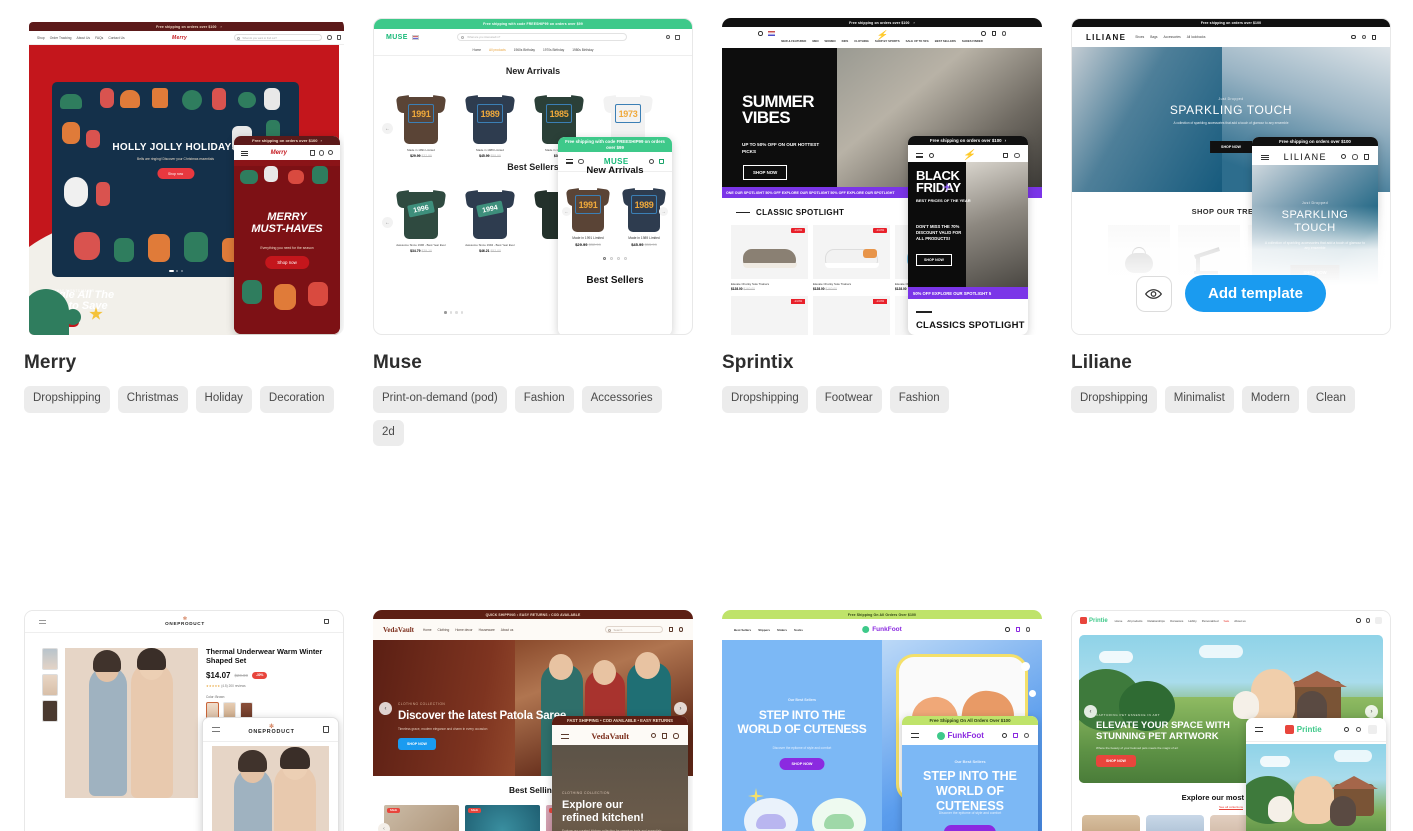 This screenshot has width=1413, height=831. What do you see at coordinates (882, 176) in the screenshot?
I see `template-preview-sprintix: Free shipping on orders over $100 › ⚡ NEW` at bounding box center [882, 176].